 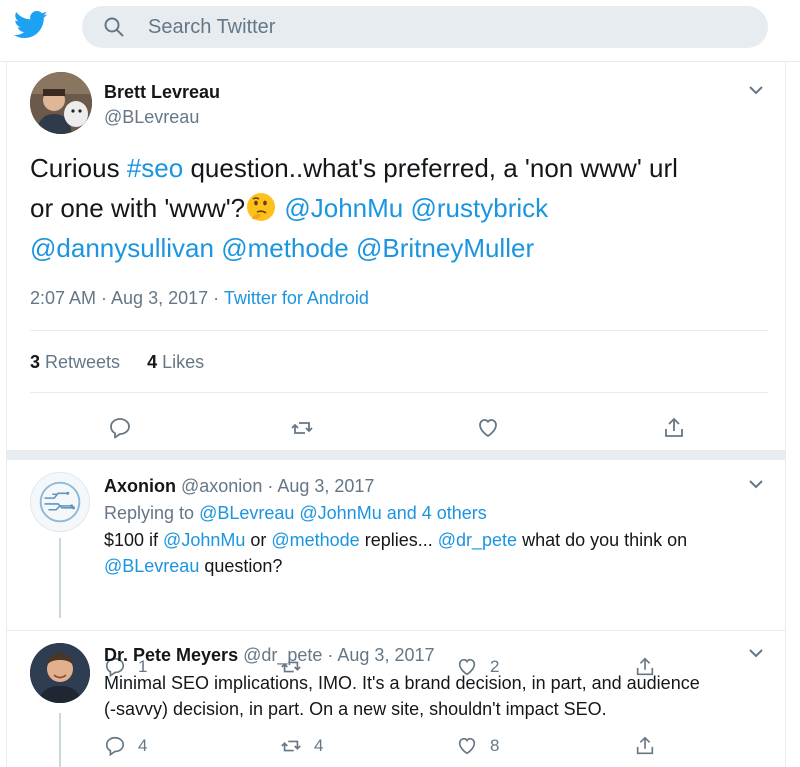 What do you see at coordinates (425, 27) in the screenshot?
I see `search-box: Search Twitter` at bounding box center [425, 27].